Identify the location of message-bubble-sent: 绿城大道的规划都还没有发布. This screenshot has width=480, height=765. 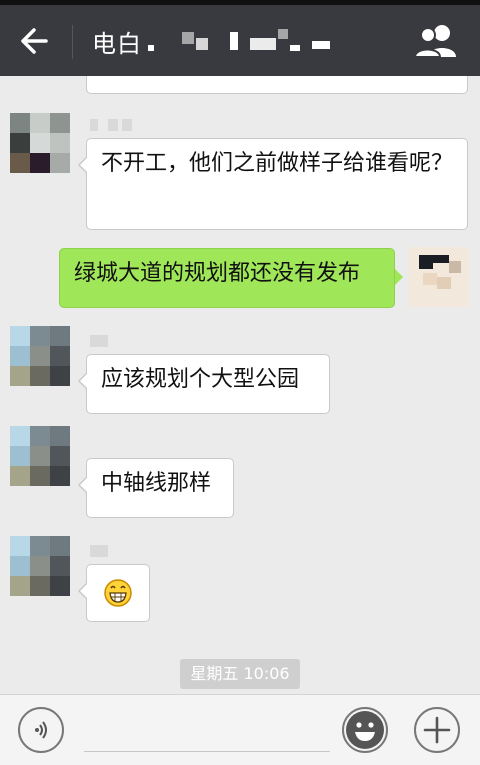
(231, 278).